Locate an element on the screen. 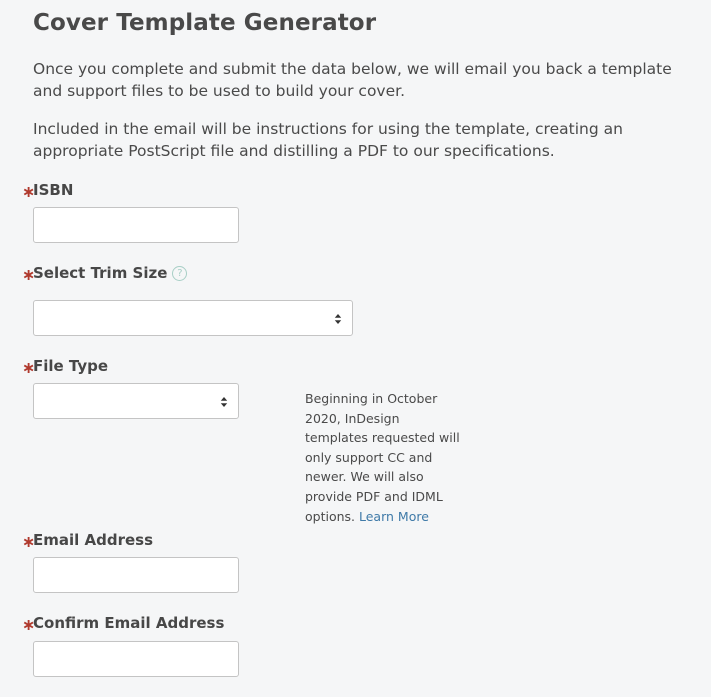 The image size is (711, 697). file-type-label: ∗ File Type is located at coordinates (65, 367).